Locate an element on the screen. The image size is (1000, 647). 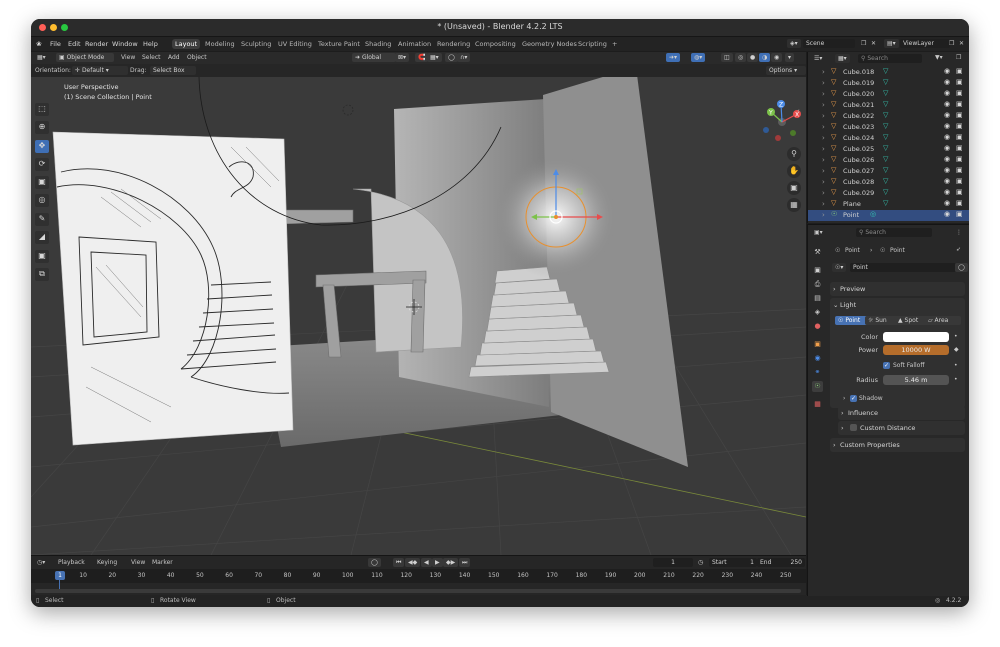
panel-influence: › Influence is located at coordinates (901, 413).